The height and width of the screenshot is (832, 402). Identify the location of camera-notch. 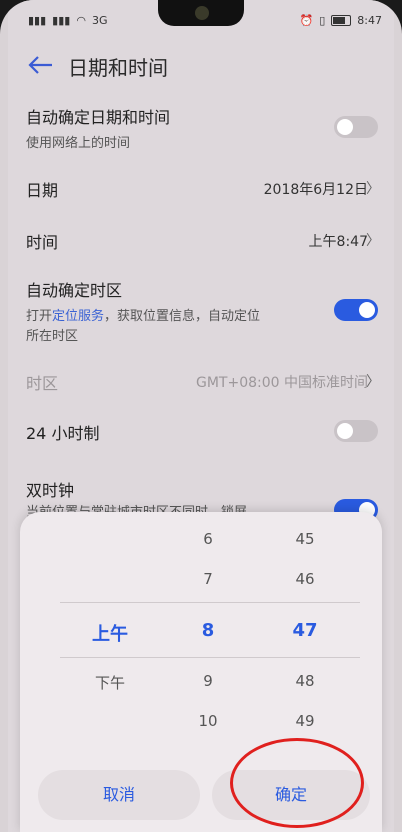
(201, 13).